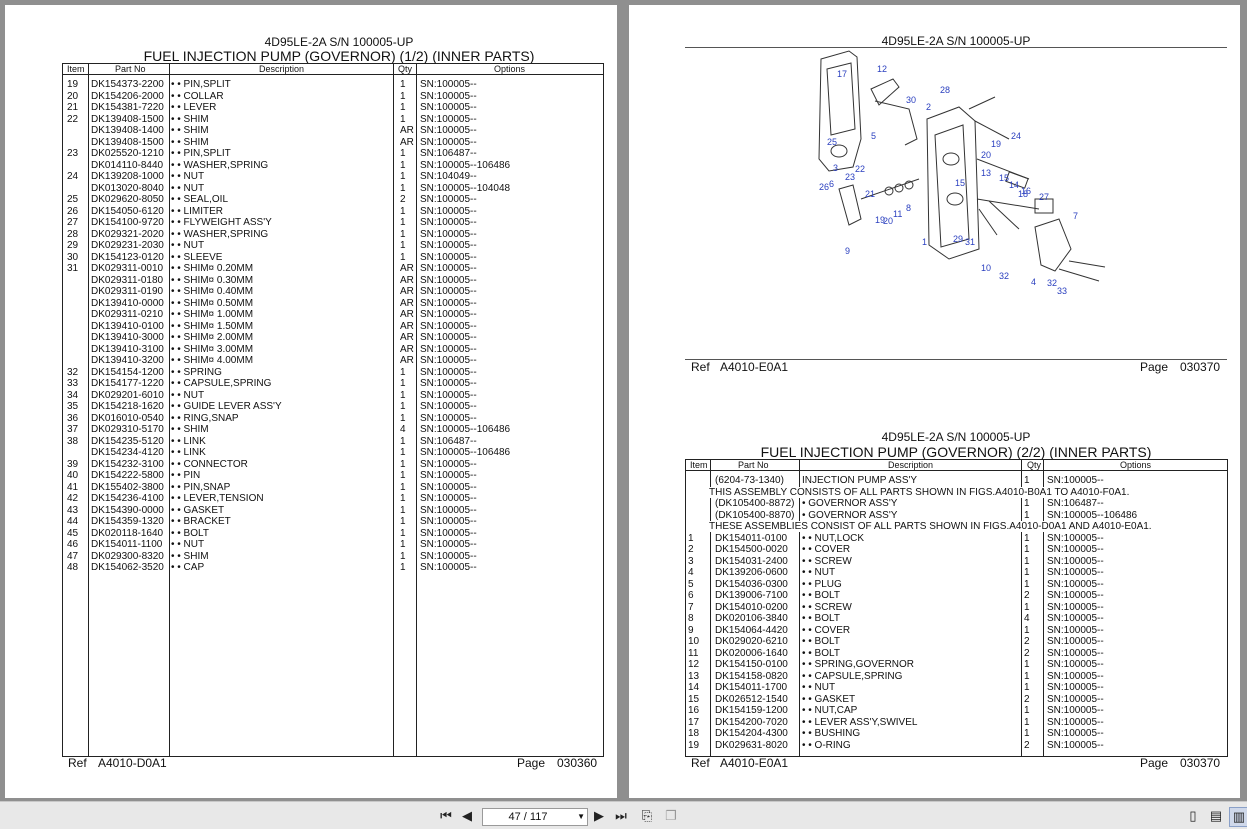  What do you see at coordinates (751, 630) in the screenshot?
I see `row-part-number: DK154064-4420` at bounding box center [751, 630].